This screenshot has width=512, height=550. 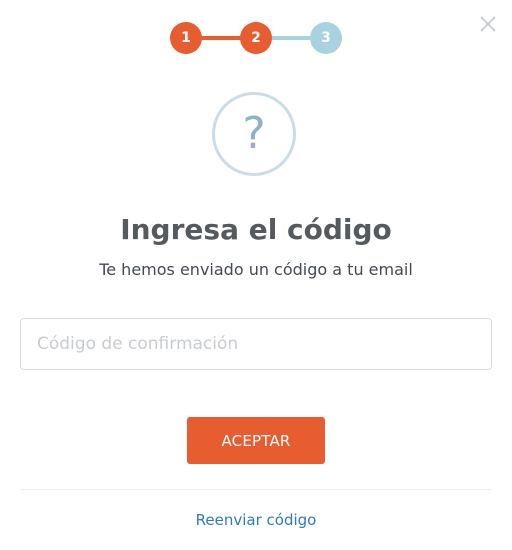 I want to click on step-3: 3, so click(x=326, y=38).